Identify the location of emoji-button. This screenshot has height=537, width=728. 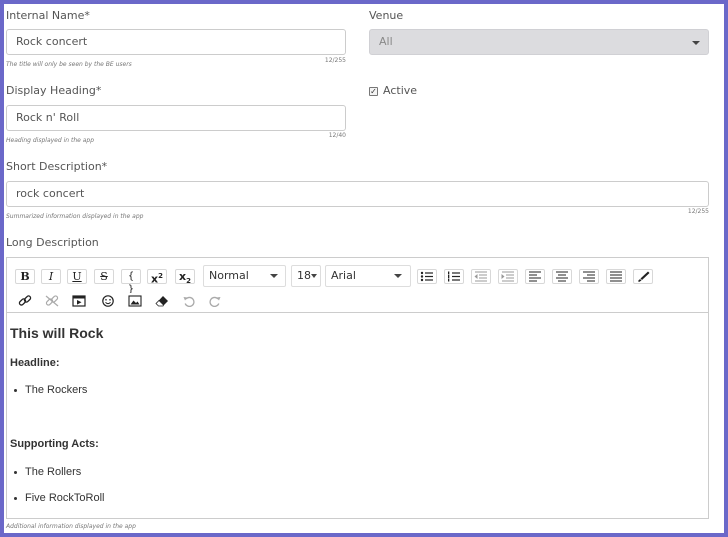
(108, 300).